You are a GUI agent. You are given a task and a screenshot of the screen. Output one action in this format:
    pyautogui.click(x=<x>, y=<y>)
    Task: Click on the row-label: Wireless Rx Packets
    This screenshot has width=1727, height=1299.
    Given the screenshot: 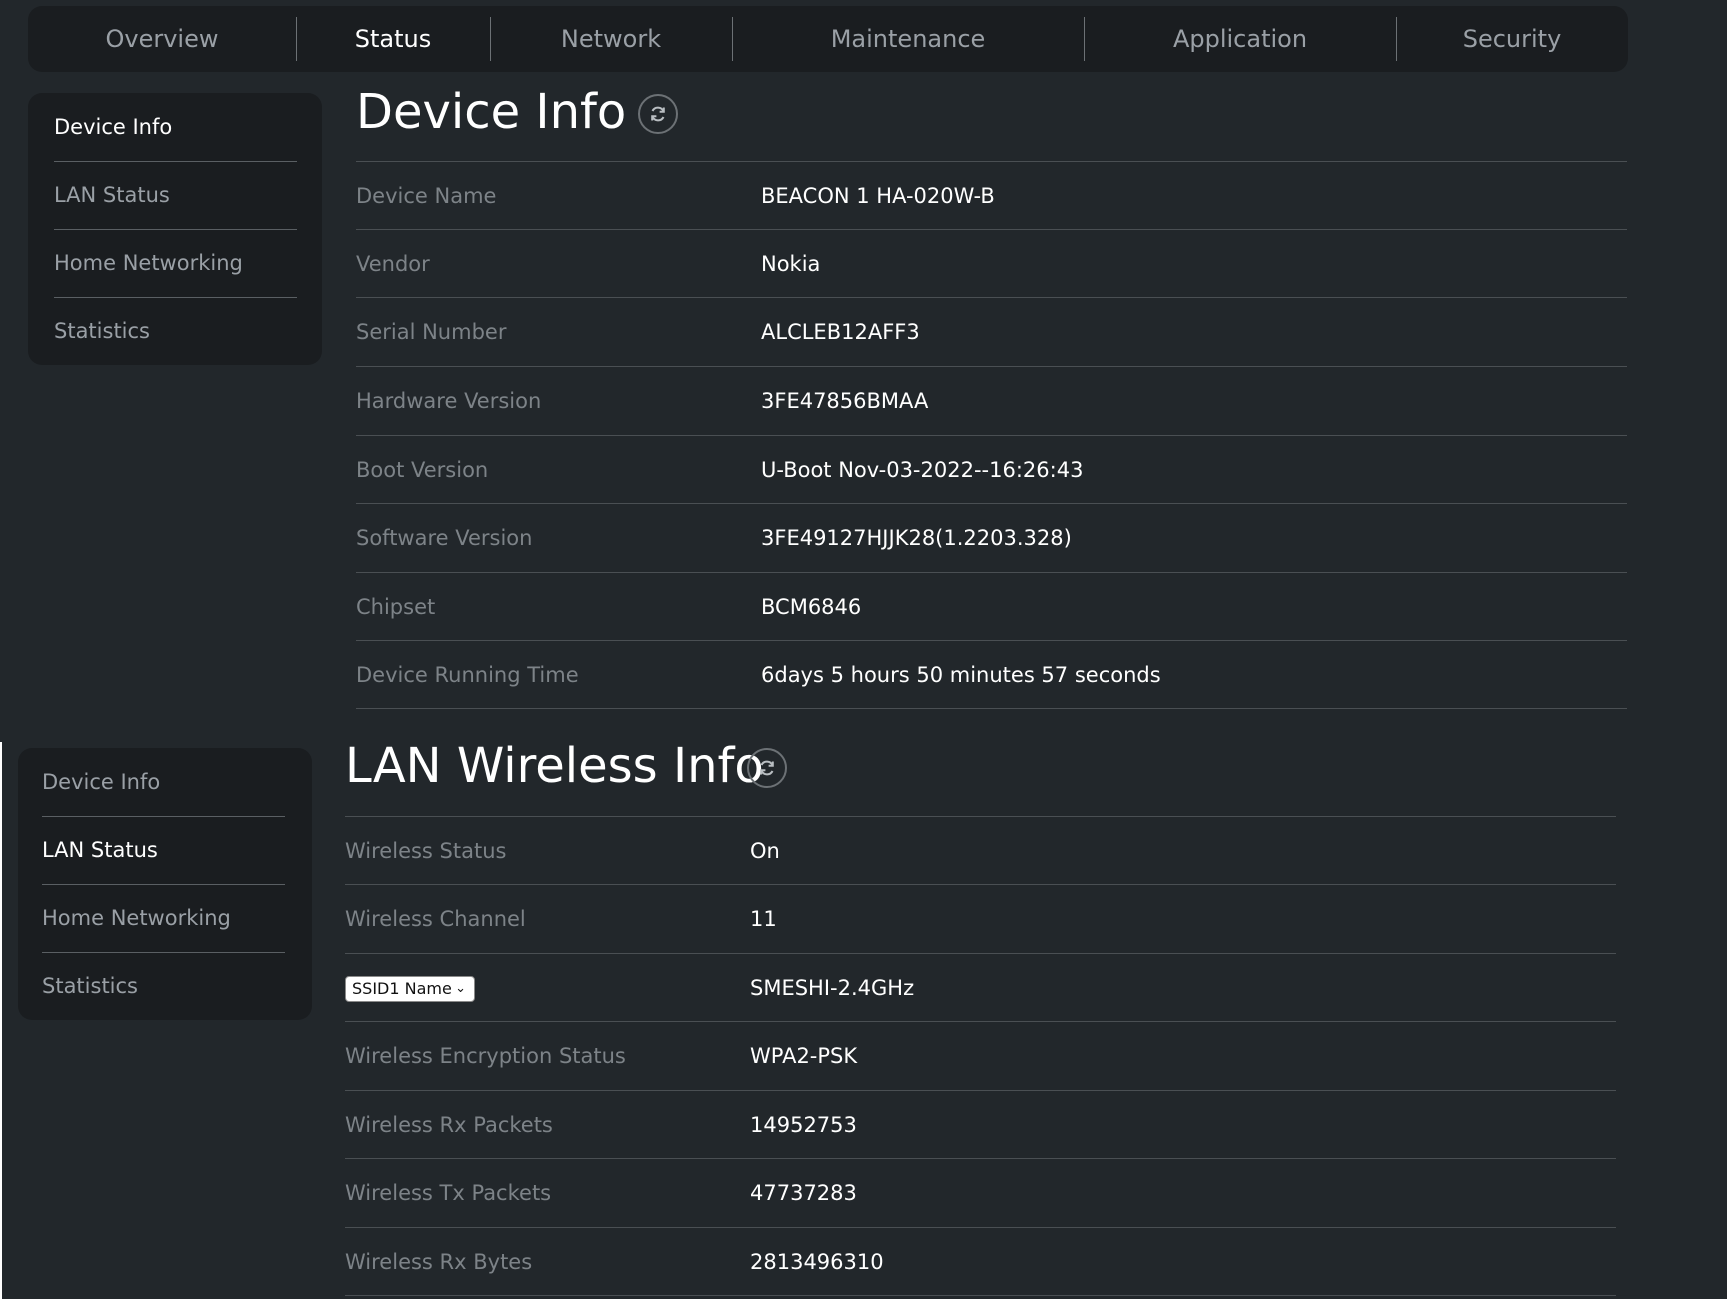 What is the action you would take?
    pyautogui.click(x=449, y=1125)
    